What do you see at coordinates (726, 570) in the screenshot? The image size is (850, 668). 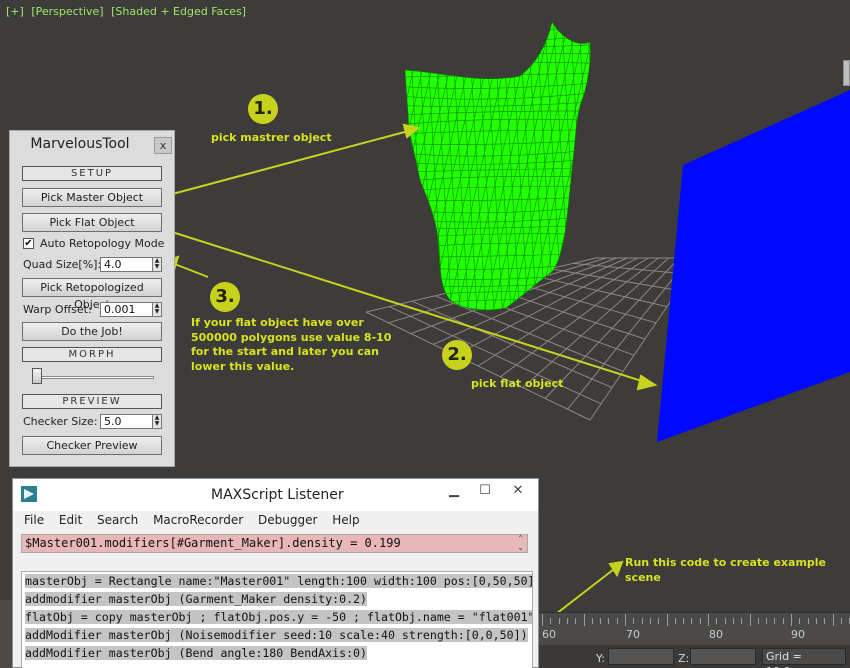 I see `callout-run-code-text: Run this code to create example scene` at bounding box center [726, 570].